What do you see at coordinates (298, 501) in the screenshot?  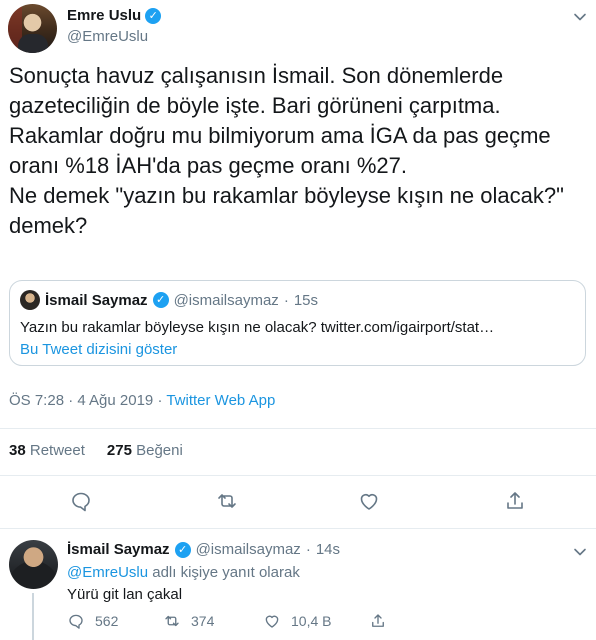 I see `tweet-action-bar` at bounding box center [298, 501].